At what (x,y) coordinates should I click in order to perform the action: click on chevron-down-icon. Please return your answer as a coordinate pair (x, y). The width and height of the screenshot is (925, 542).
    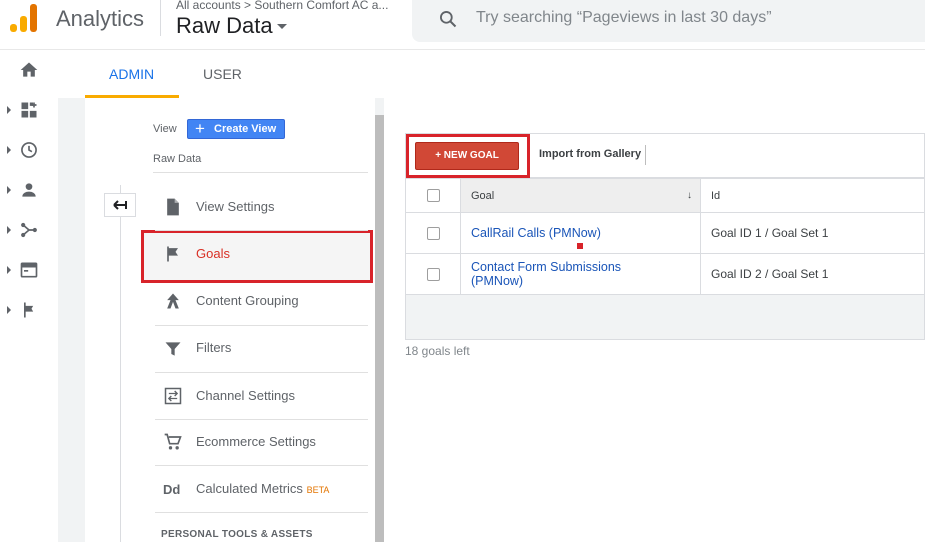
    Looking at the image, I should click on (282, 26).